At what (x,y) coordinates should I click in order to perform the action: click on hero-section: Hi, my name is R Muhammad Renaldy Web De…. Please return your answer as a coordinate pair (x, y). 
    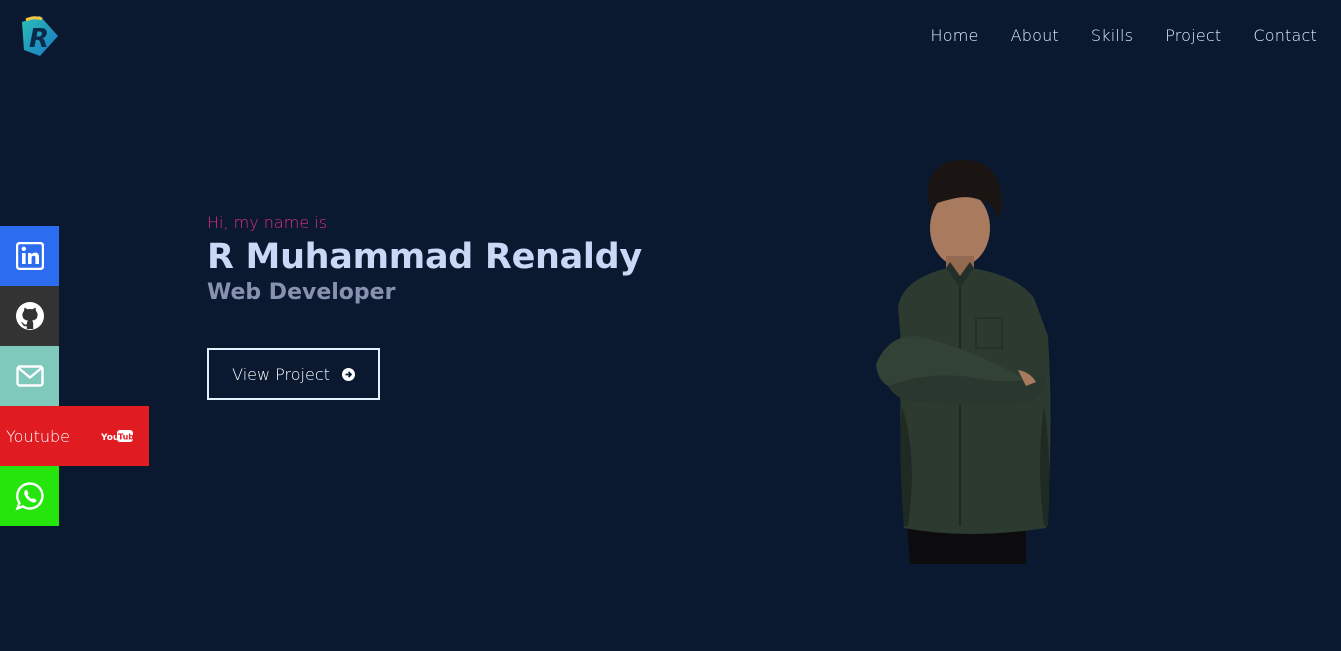
    Looking at the image, I should click on (424, 260).